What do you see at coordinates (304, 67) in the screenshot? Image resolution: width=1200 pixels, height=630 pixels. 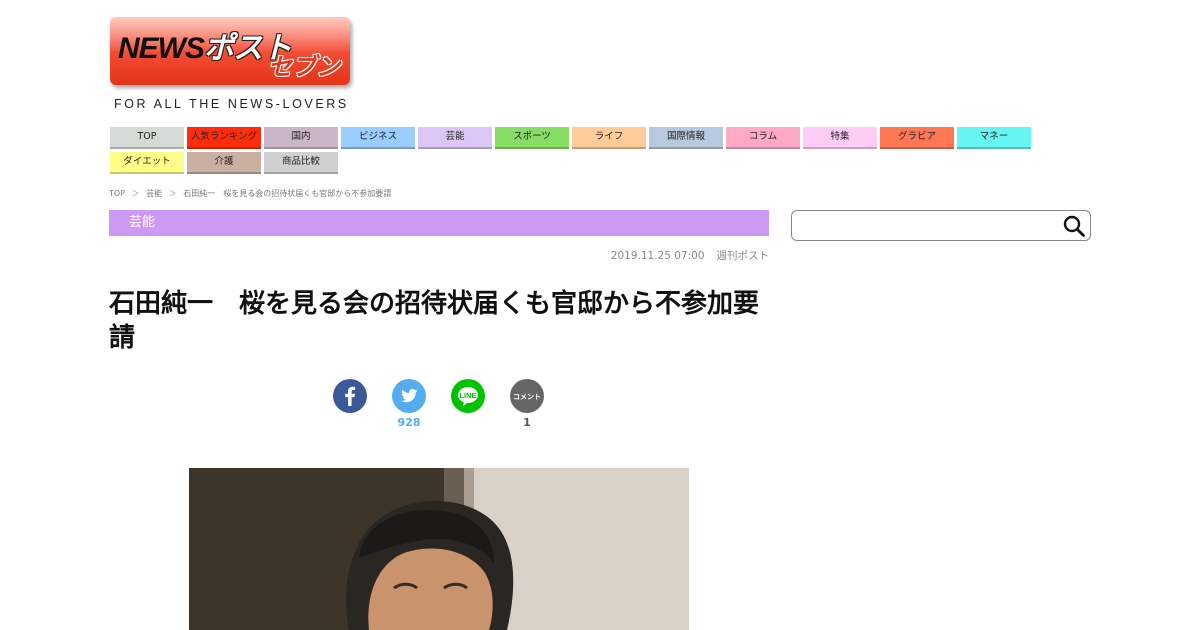 I see `logo-sub: セブン` at bounding box center [304, 67].